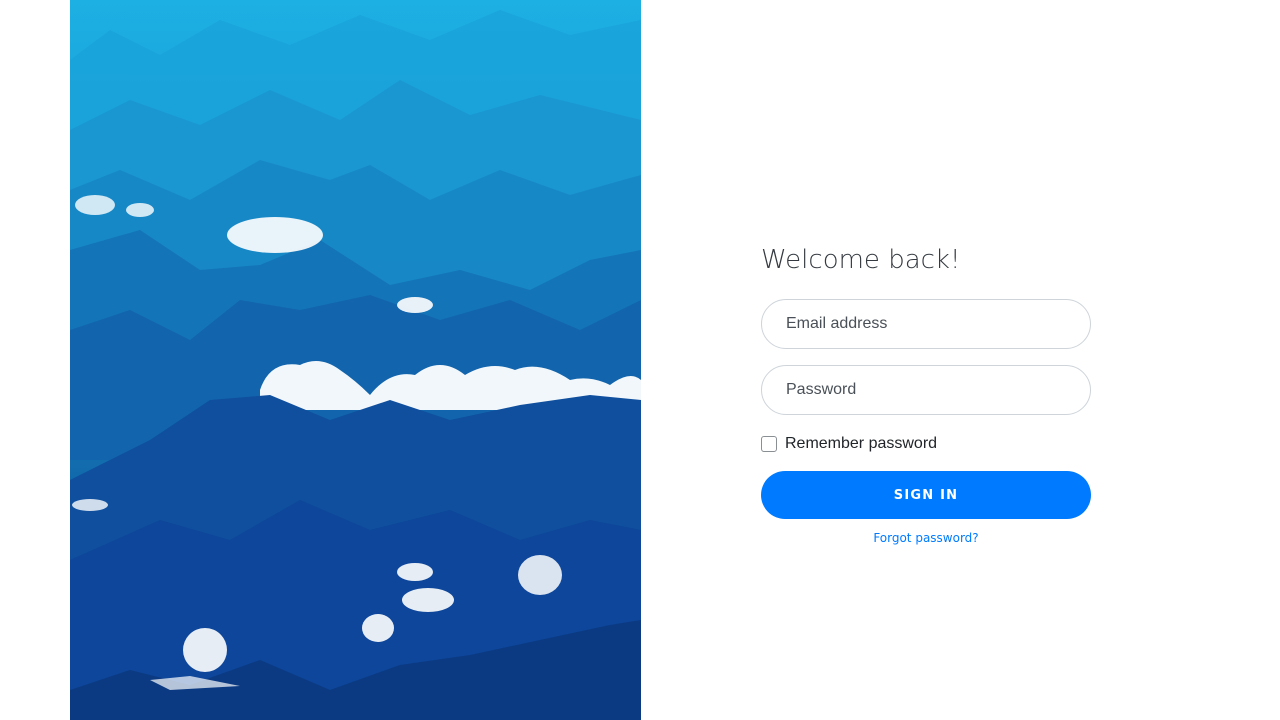 The image size is (1280, 720). Describe the element at coordinates (769, 444) in the screenshot. I see `remember-password-checkbox` at that location.